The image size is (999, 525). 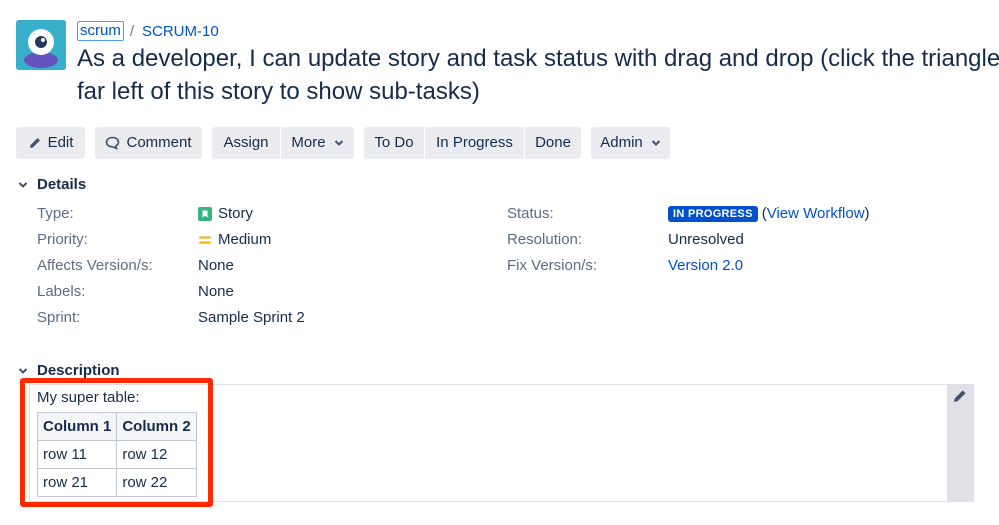 I want to click on highlight-annotation, so click(x=116, y=442).